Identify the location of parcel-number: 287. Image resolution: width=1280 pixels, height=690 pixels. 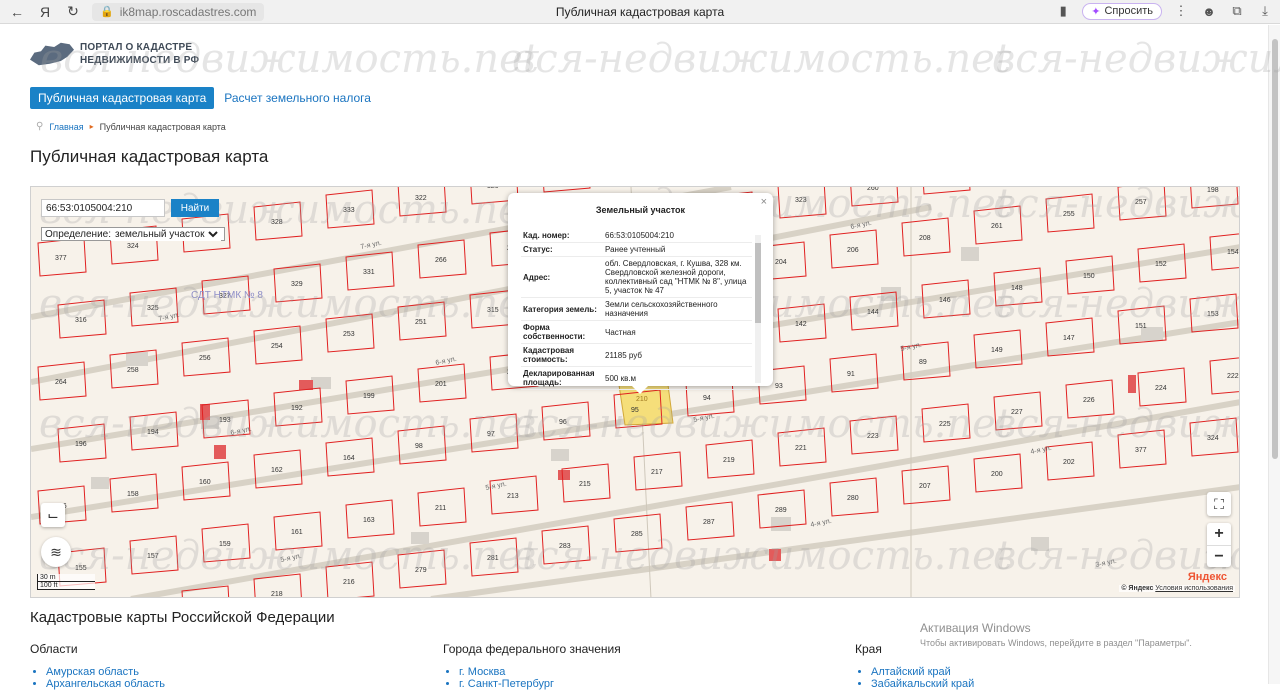
(709, 522).